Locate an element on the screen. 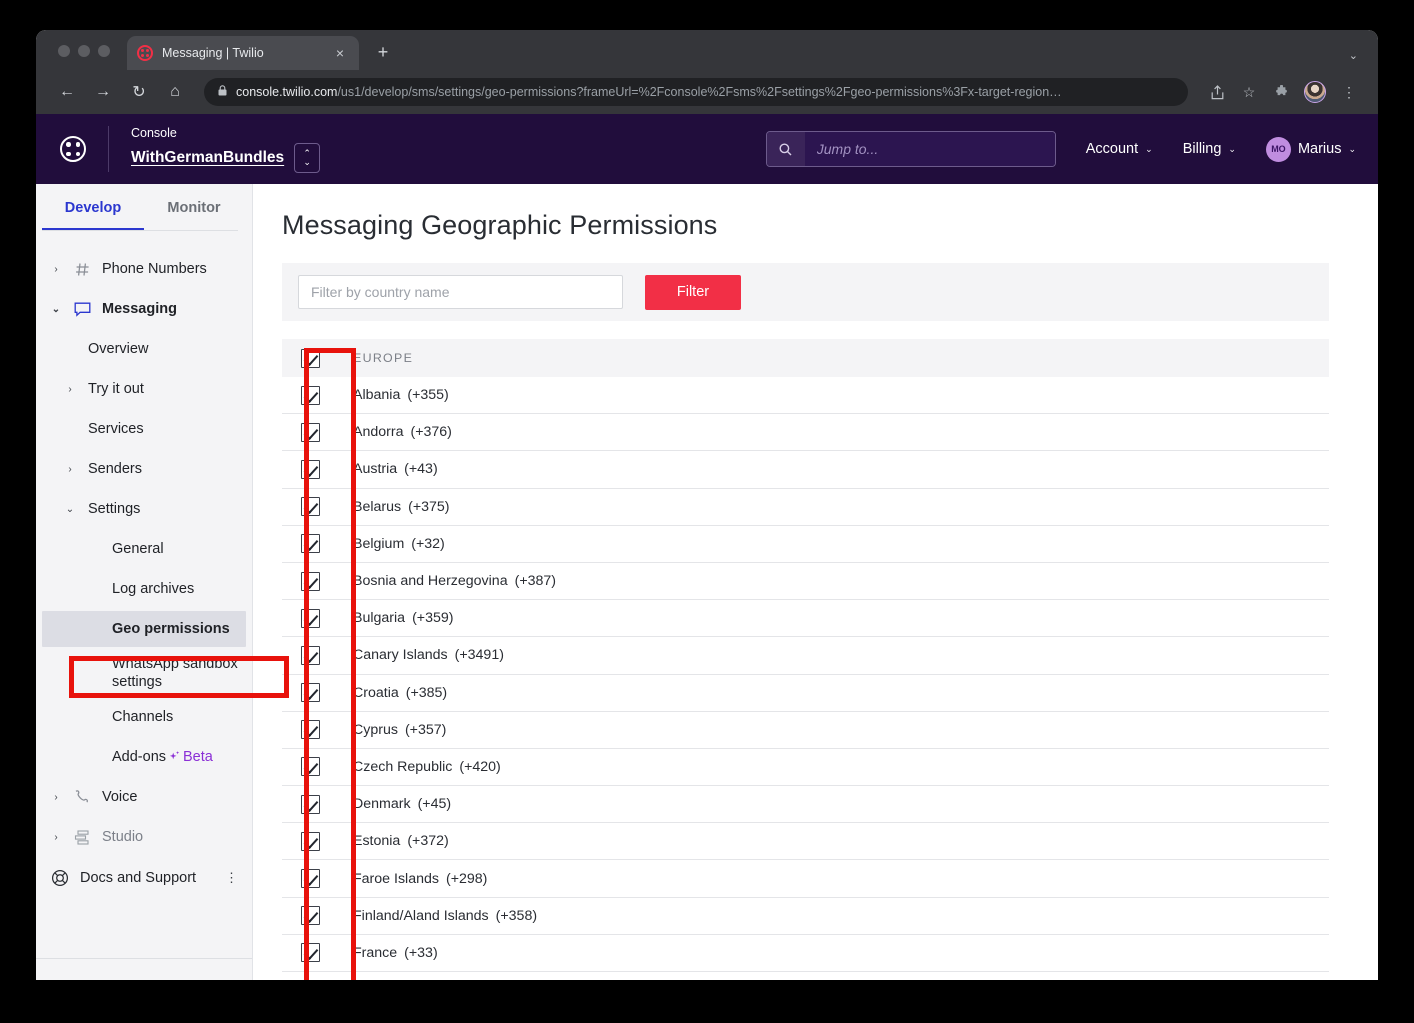 The height and width of the screenshot is (1023, 1414). sidebar-item-add-ons: Add-ons Beta is located at coordinates (144, 757).